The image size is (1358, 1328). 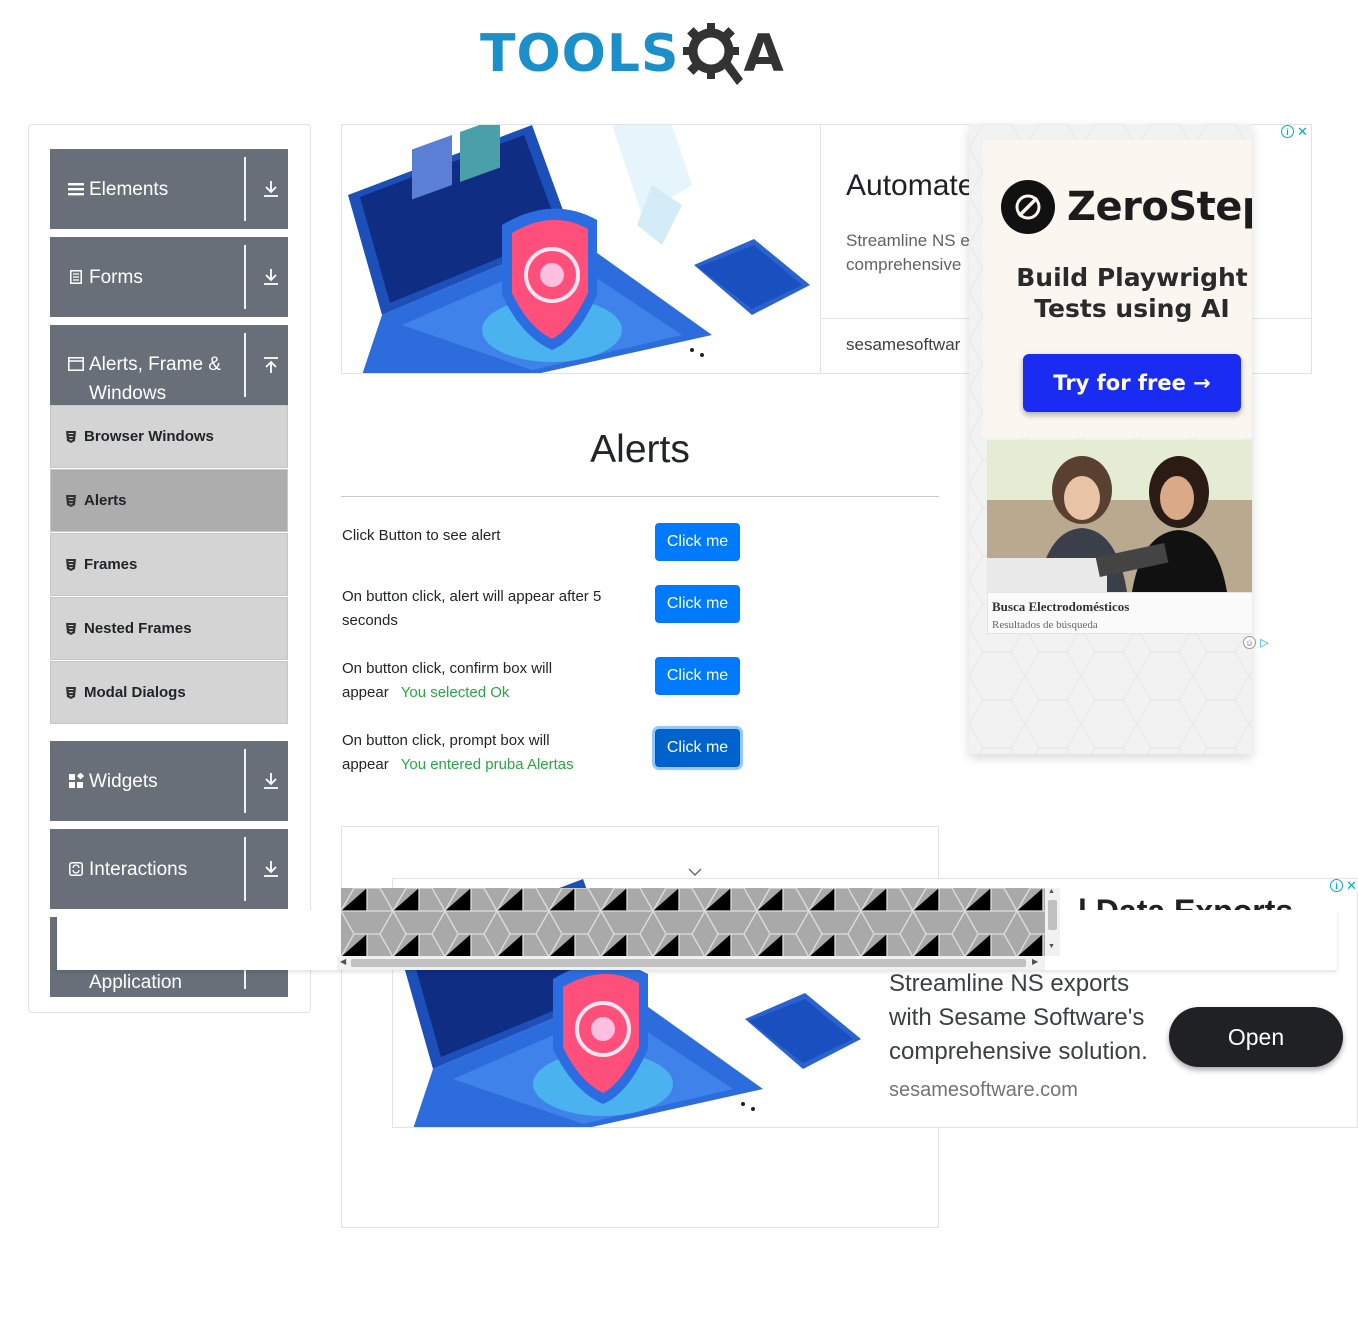 I want to click on ad-description: Streamline NS e comprehensive, so click(x=908, y=253).